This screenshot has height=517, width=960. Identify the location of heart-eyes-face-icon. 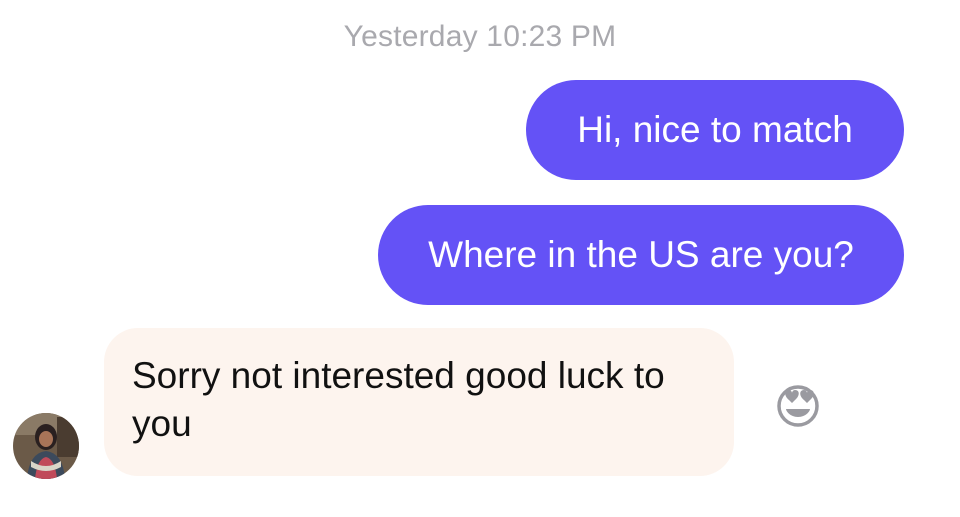
(798, 406).